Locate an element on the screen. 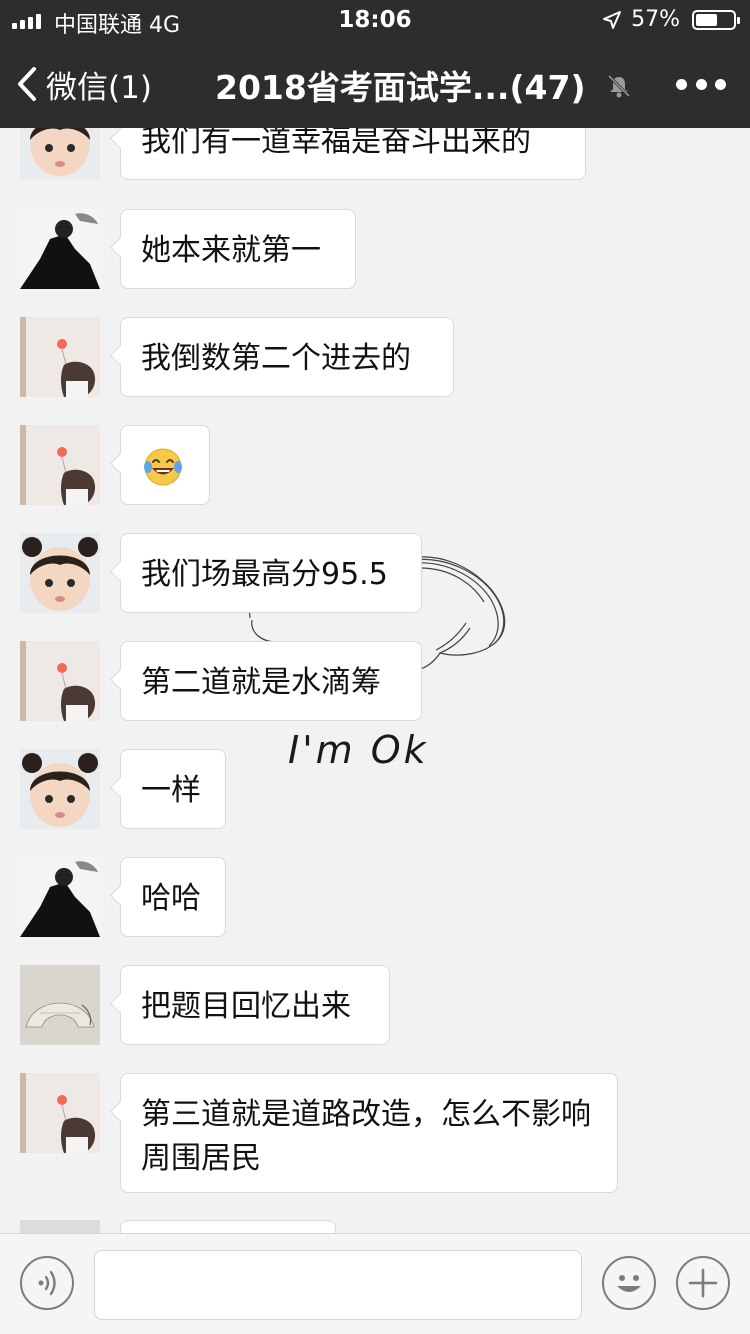  mute-icon is located at coordinates (619, 86).